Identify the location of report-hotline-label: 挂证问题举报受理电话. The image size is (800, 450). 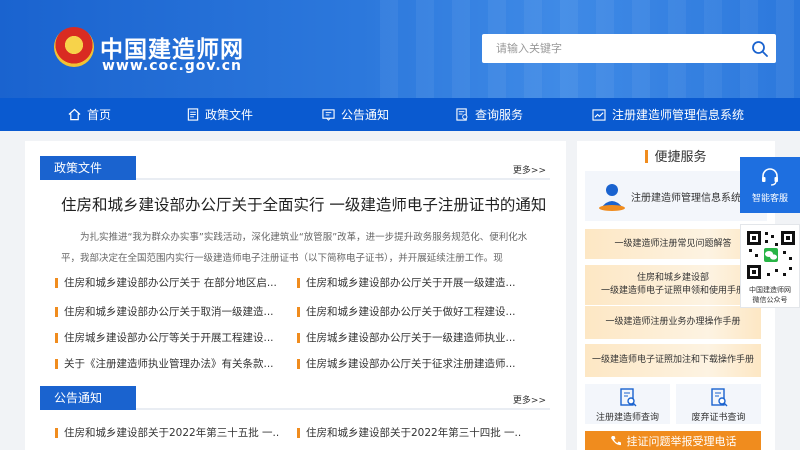
(681, 441).